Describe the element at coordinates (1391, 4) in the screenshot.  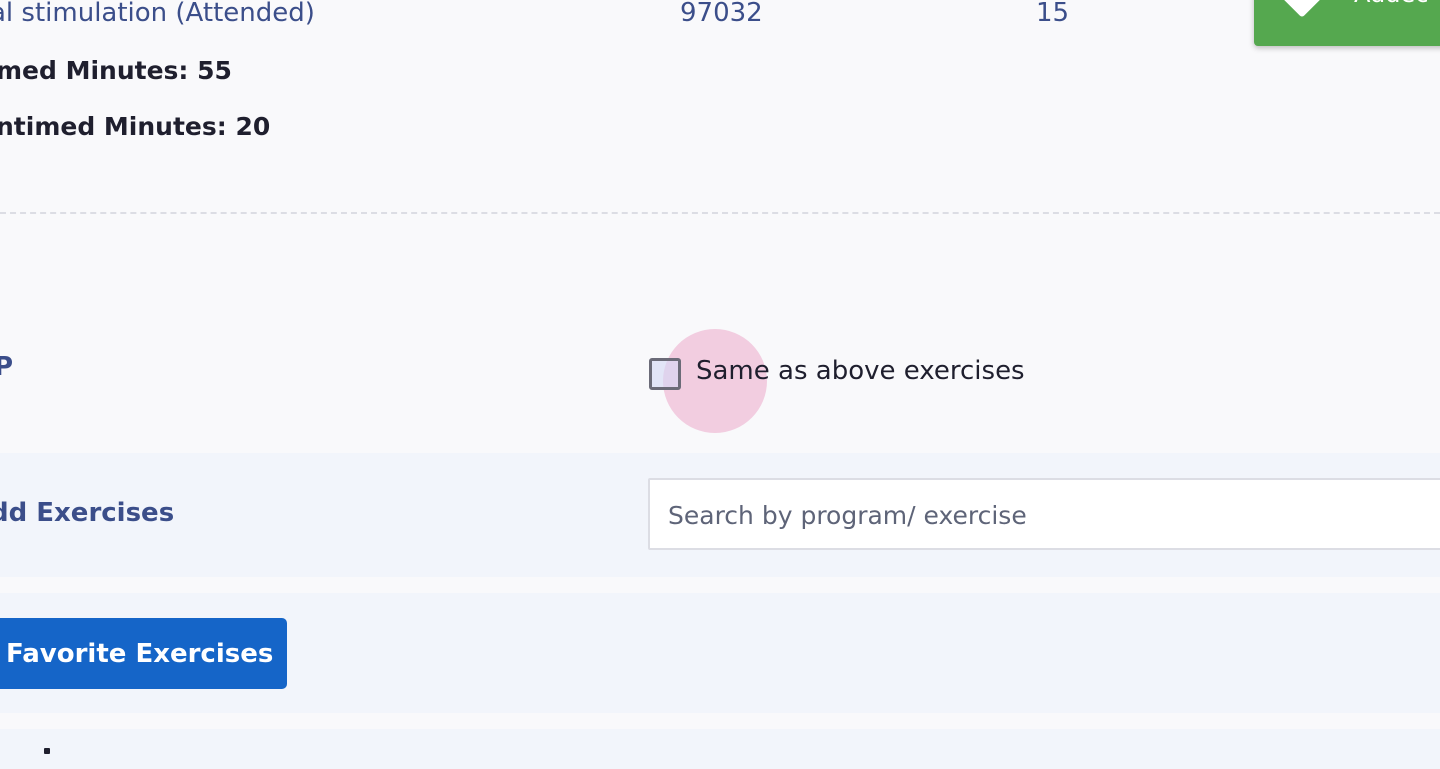
I see `toast-message: Addec` at that location.